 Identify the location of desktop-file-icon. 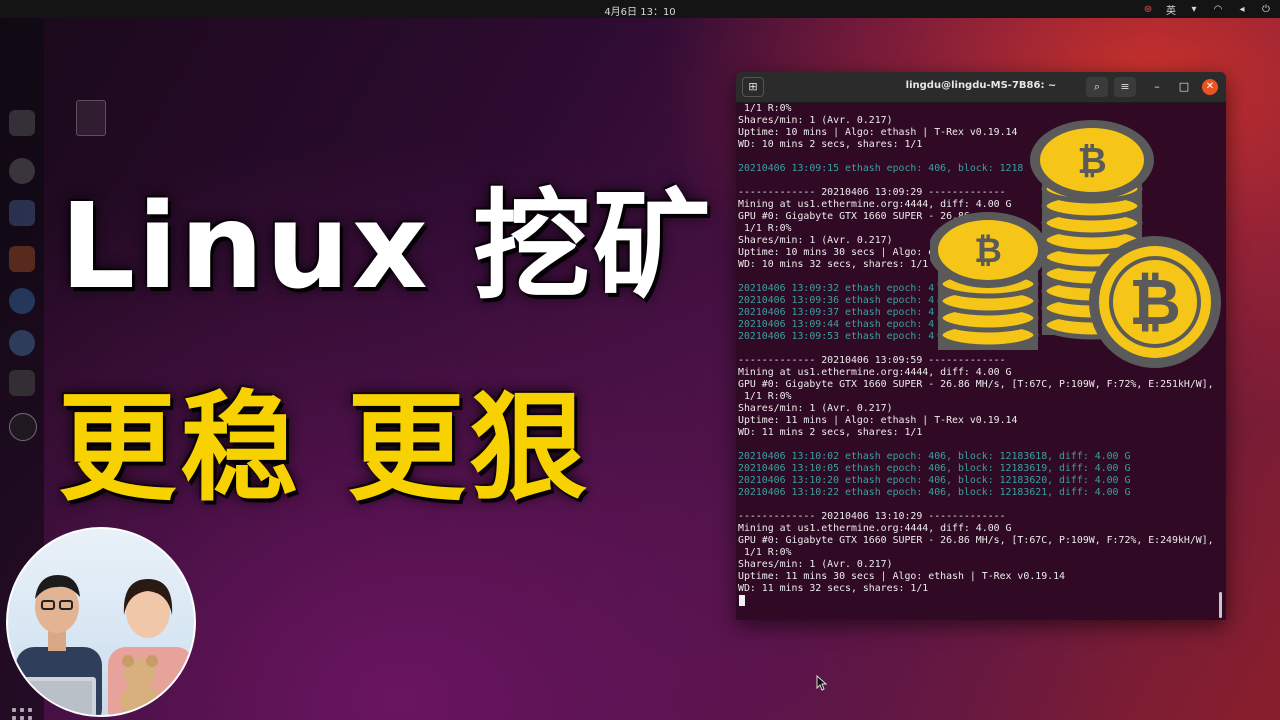
(91, 118).